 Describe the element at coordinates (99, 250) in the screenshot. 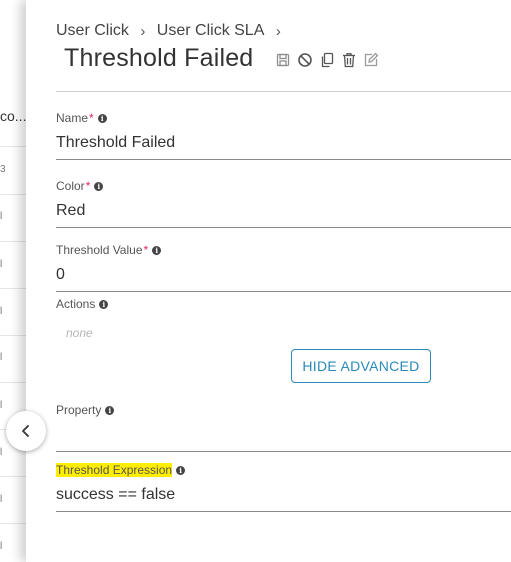

I see `threshold-value-label: Threshold Value` at that location.